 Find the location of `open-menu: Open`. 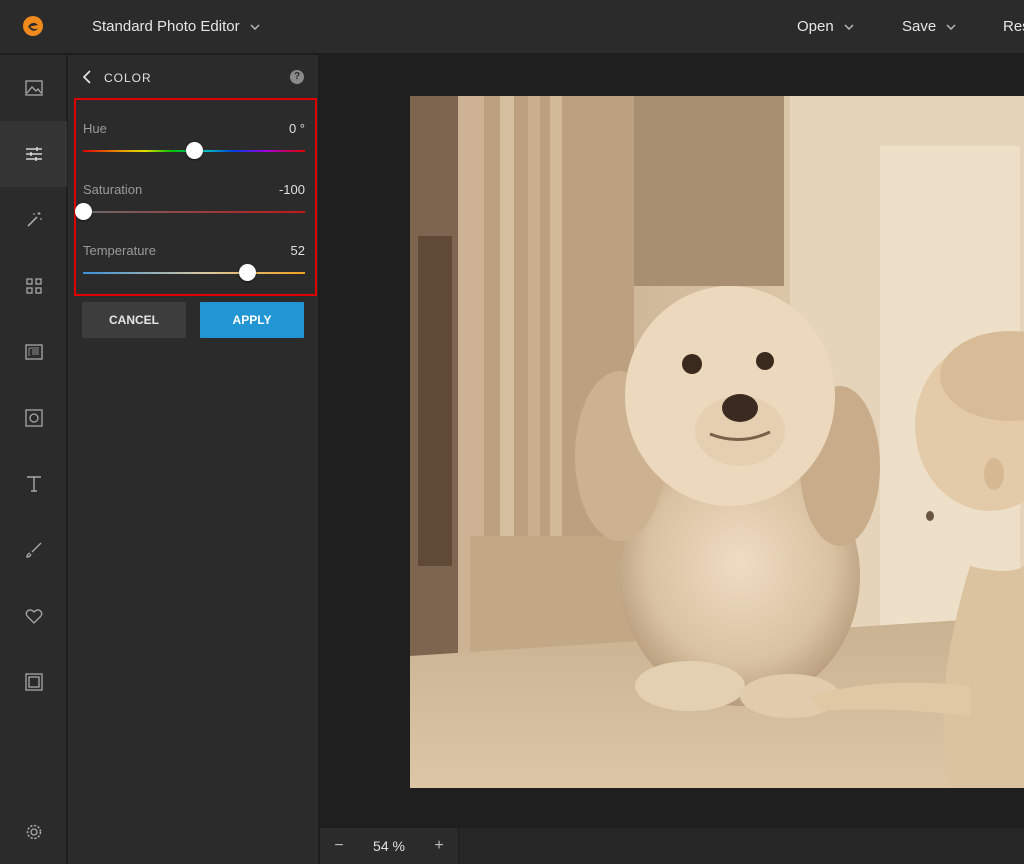

open-menu: Open is located at coordinates (825, 26).